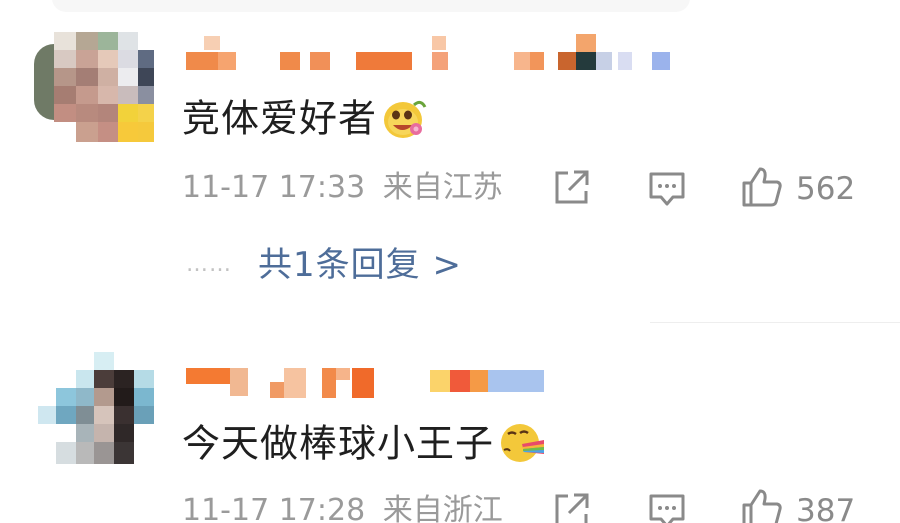  I want to click on comment-text-content: 竞体爱好者, so click(280, 118).